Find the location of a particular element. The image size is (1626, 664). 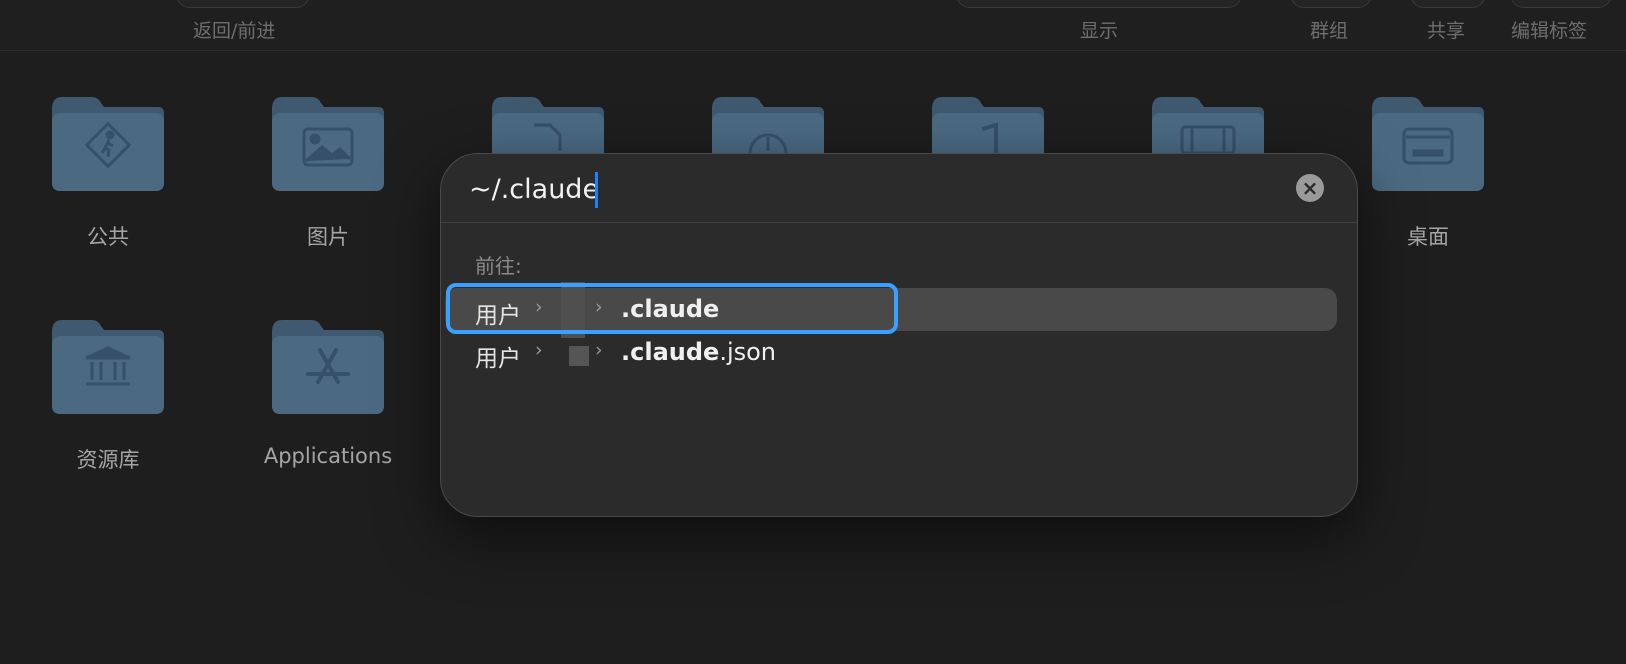

share-label: 共享 is located at coordinates (1446, 31).